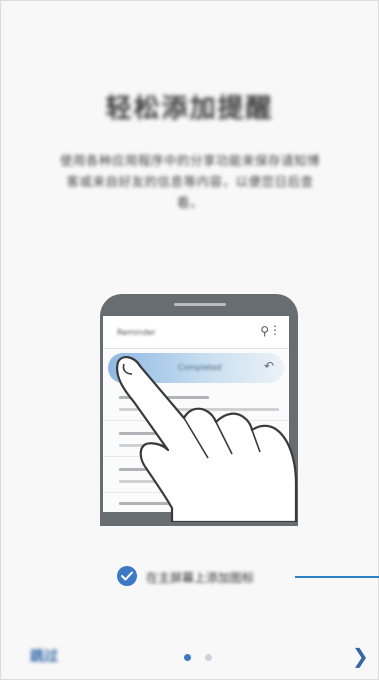 The height and width of the screenshot is (680, 379). I want to click on callout-line, so click(337, 577).